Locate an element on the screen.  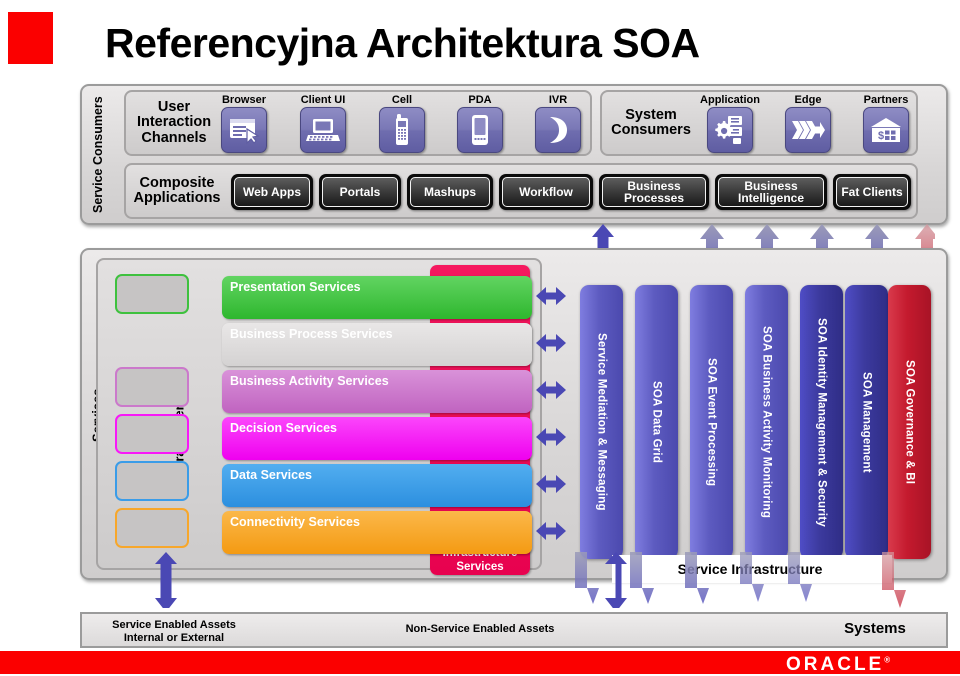
infra-bar-soa-identity-management: SOA Identity Management & Security is located at coordinates (821, 422).